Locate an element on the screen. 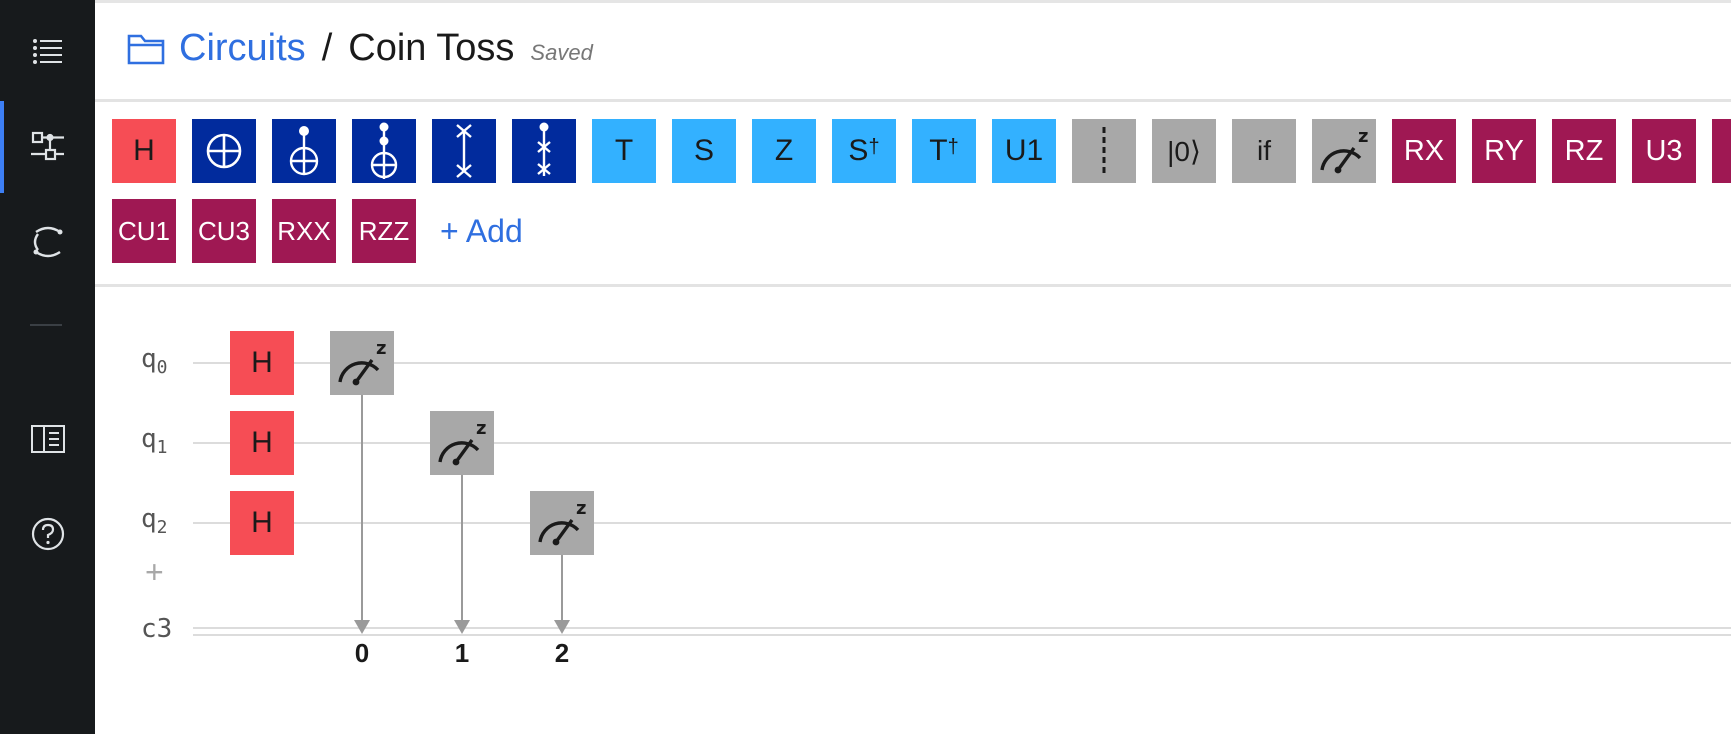 The image size is (1731, 734). circuit-gate-h-q1: H is located at coordinates (262, 443).